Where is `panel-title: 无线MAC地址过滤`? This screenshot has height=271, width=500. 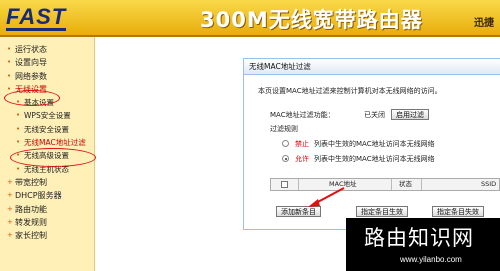 panel-title: 无线MAC地址过滤 is located at coordinates (372, 67).